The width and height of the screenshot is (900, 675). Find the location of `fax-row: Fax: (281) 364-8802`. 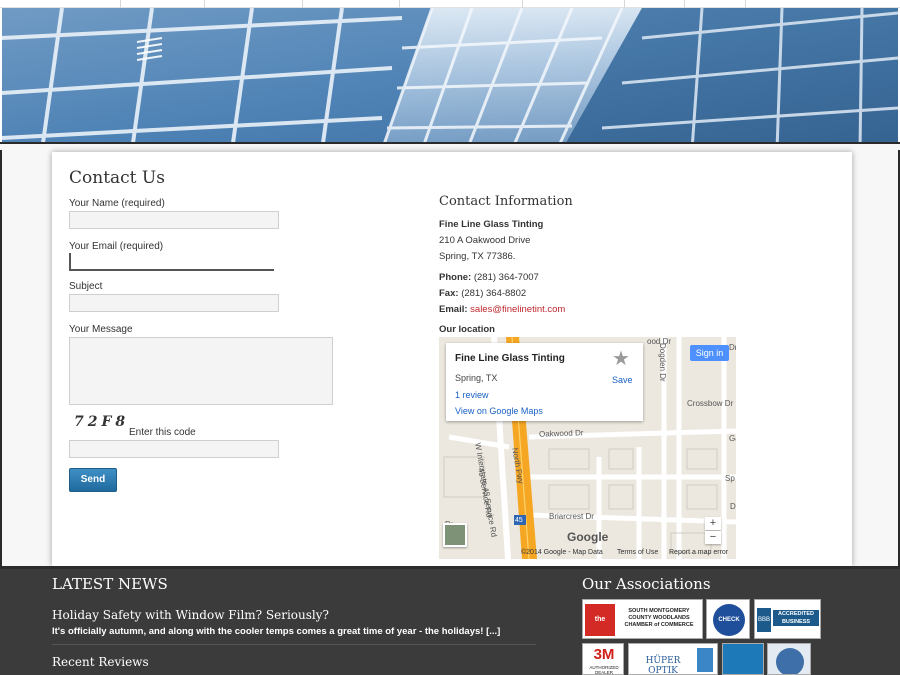

fax-row: Fax: (281) 364-8802 is located at coordinates (483, 293).